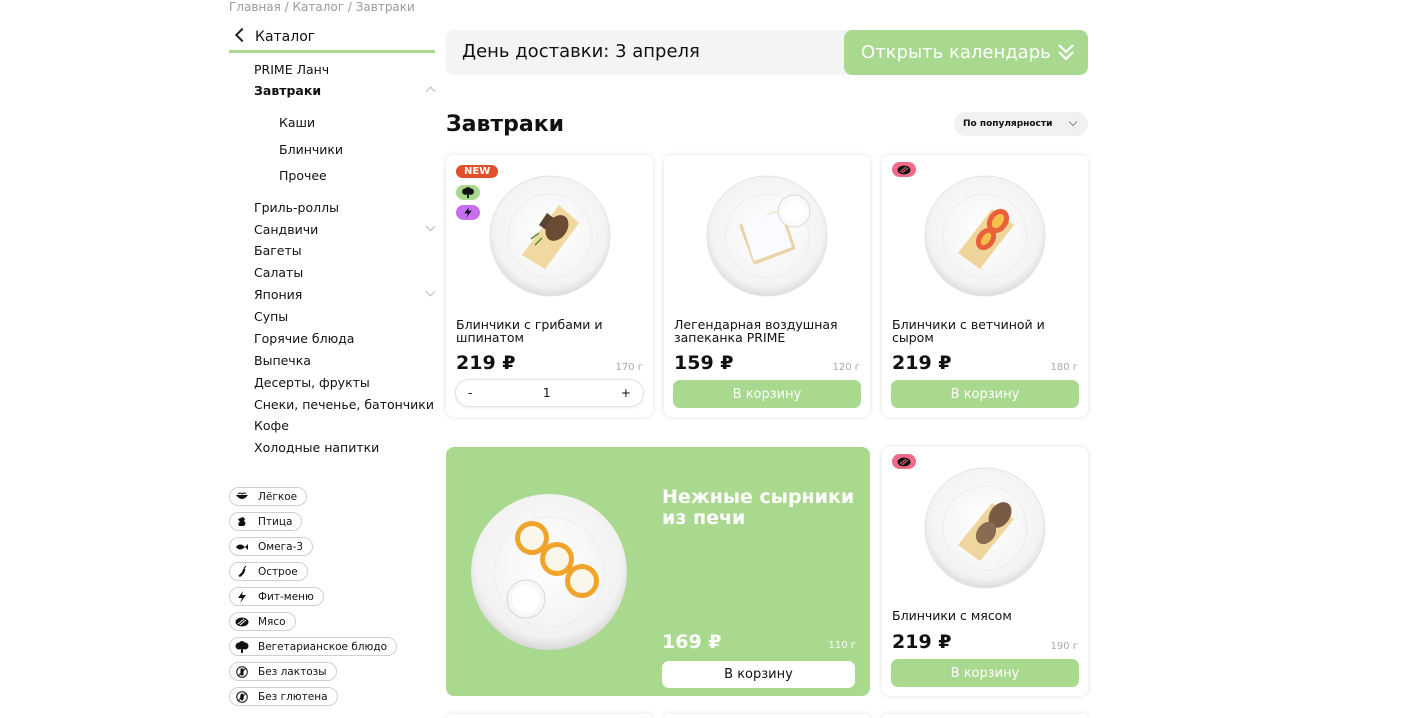  I want to click on nav-subitem-porridge: Каши, so click(297, 122).